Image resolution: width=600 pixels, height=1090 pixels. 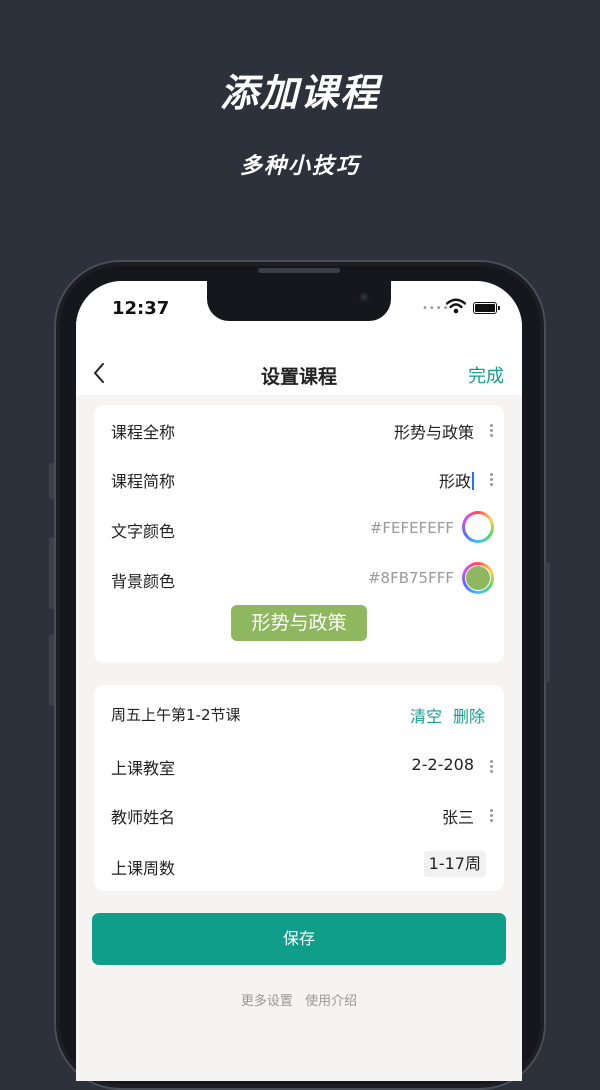 What do you see at coordinates (299, 166) in the screenshot?
I see `promo-subtitle: 多种小技巧` at bounding box center [299, 166].